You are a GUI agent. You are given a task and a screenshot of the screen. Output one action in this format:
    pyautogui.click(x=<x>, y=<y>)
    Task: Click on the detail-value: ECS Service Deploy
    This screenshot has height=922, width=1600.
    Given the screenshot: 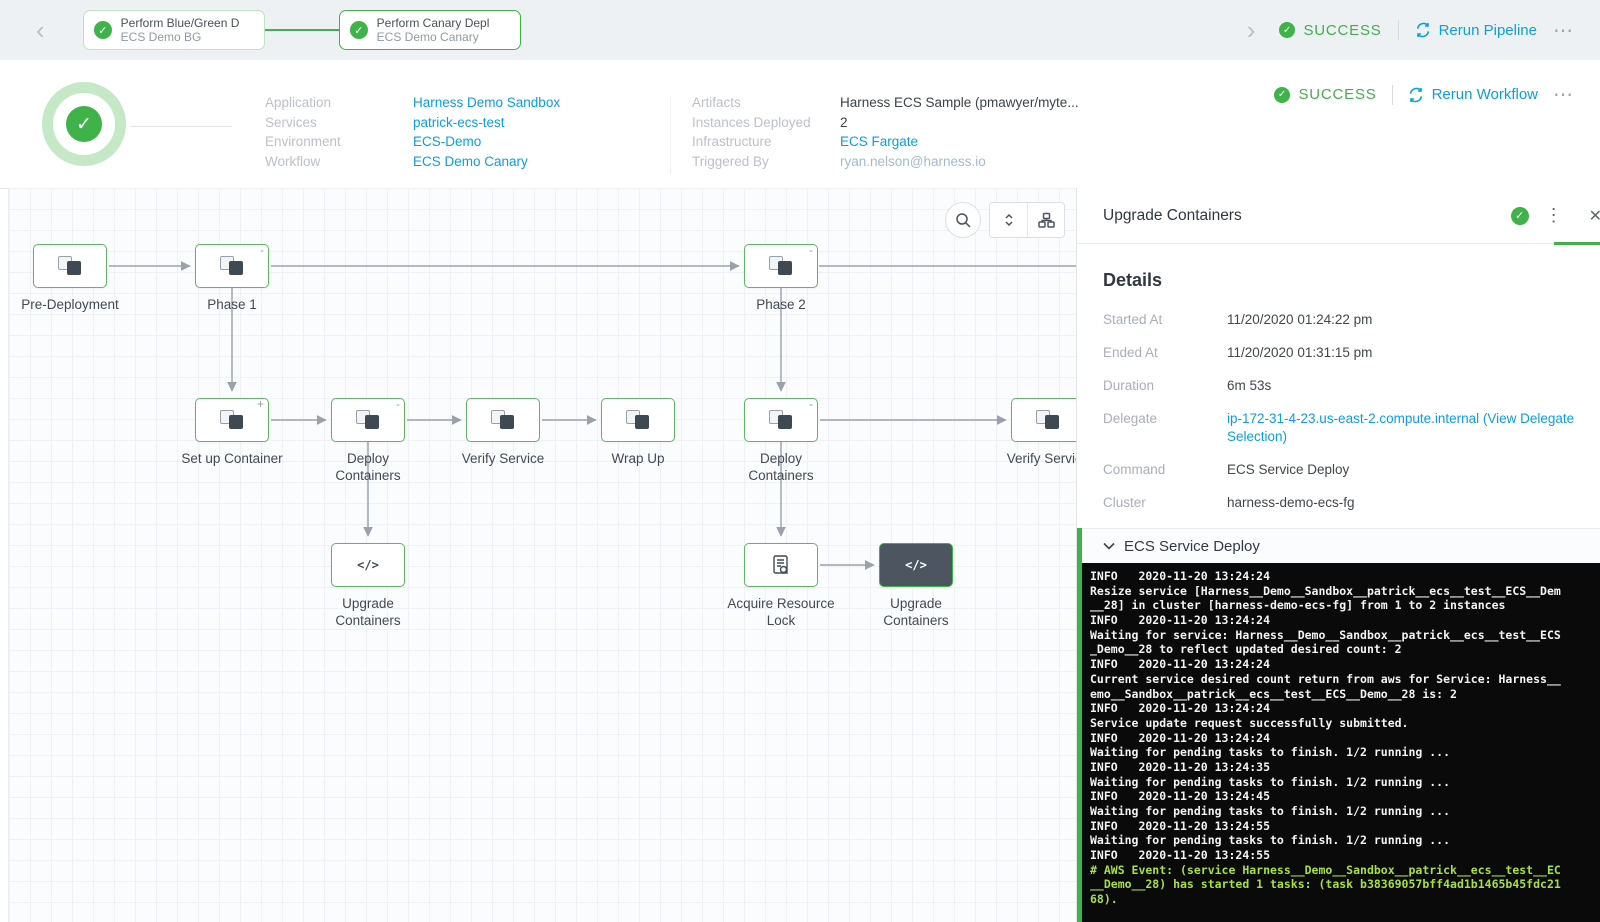 What is the action you would take?
    pyautogui.click(x=1288, y=469)
    